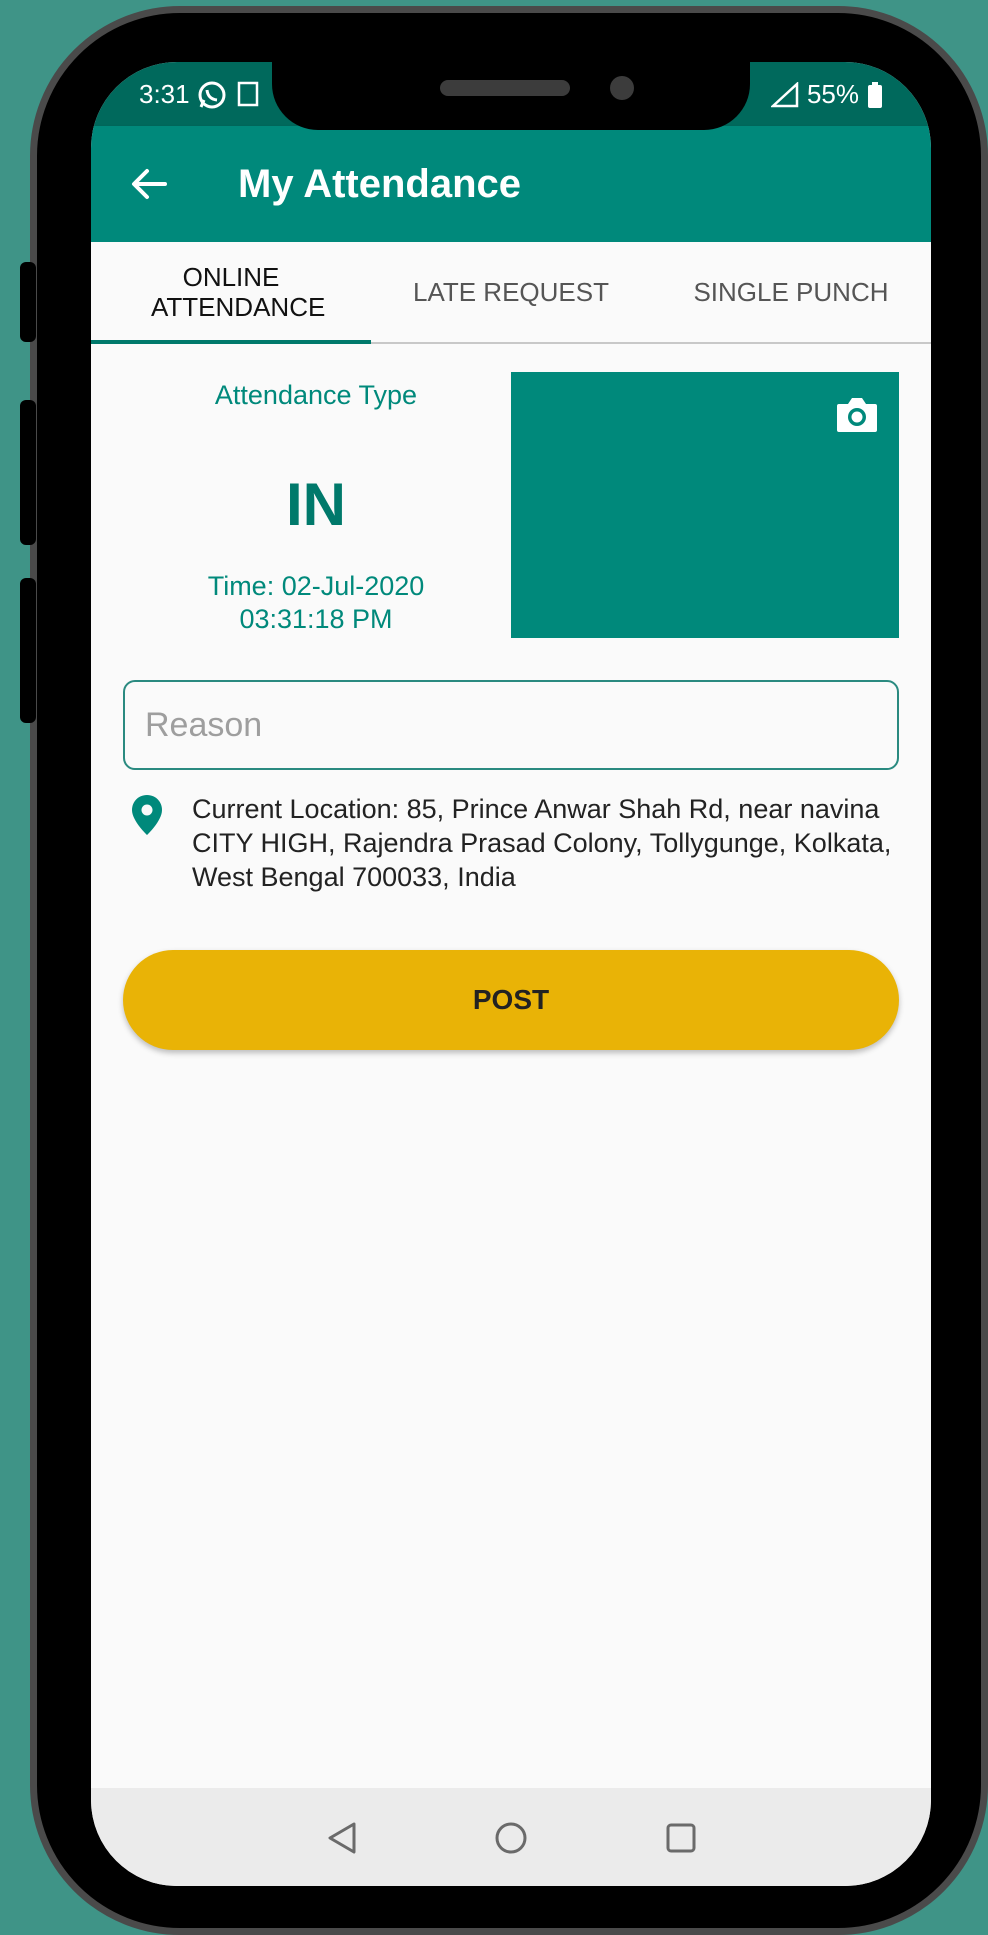 This screenshot has height=1935, width=988. I want to click on notch-speaker, so click(505, 88).